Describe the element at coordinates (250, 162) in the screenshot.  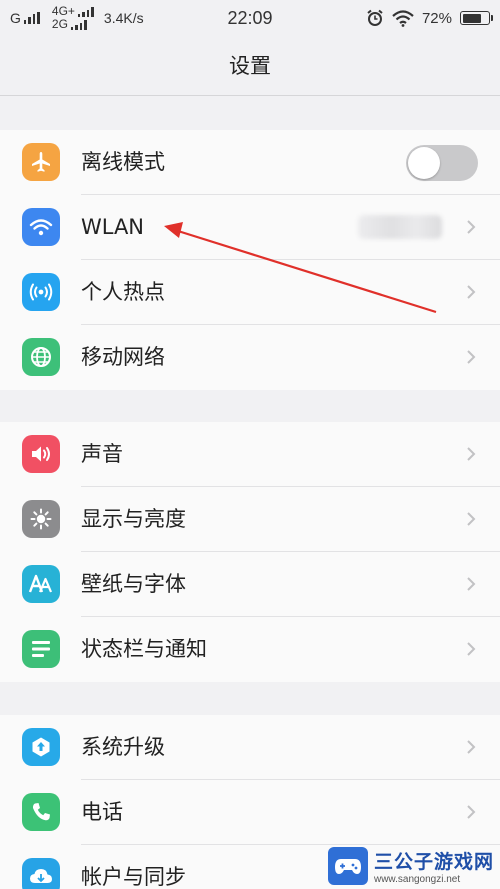
I see `settings-item-airplane-mode: 离线模式` at that location.